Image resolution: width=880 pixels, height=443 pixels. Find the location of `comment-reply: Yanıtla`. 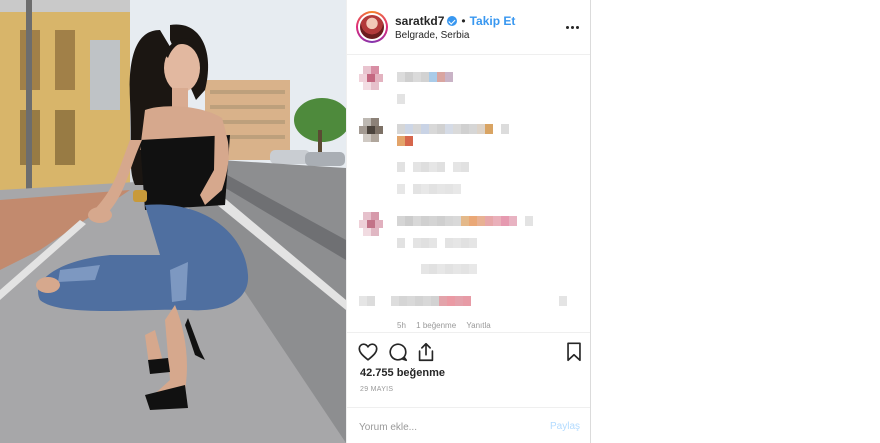

comment-reply: Yanıtla is located at coordinates (478, 325).